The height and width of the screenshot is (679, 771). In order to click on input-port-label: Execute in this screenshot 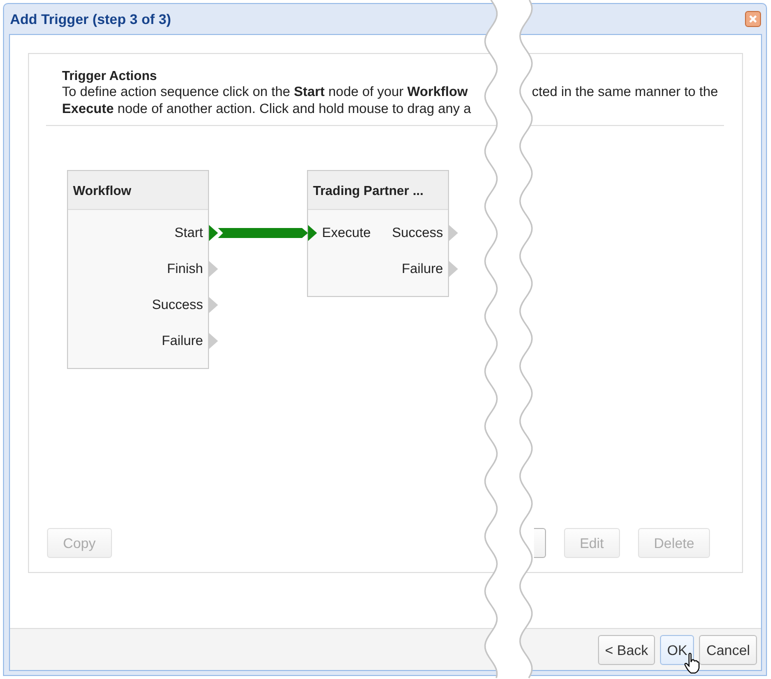, I will do `click(346, 232)`.